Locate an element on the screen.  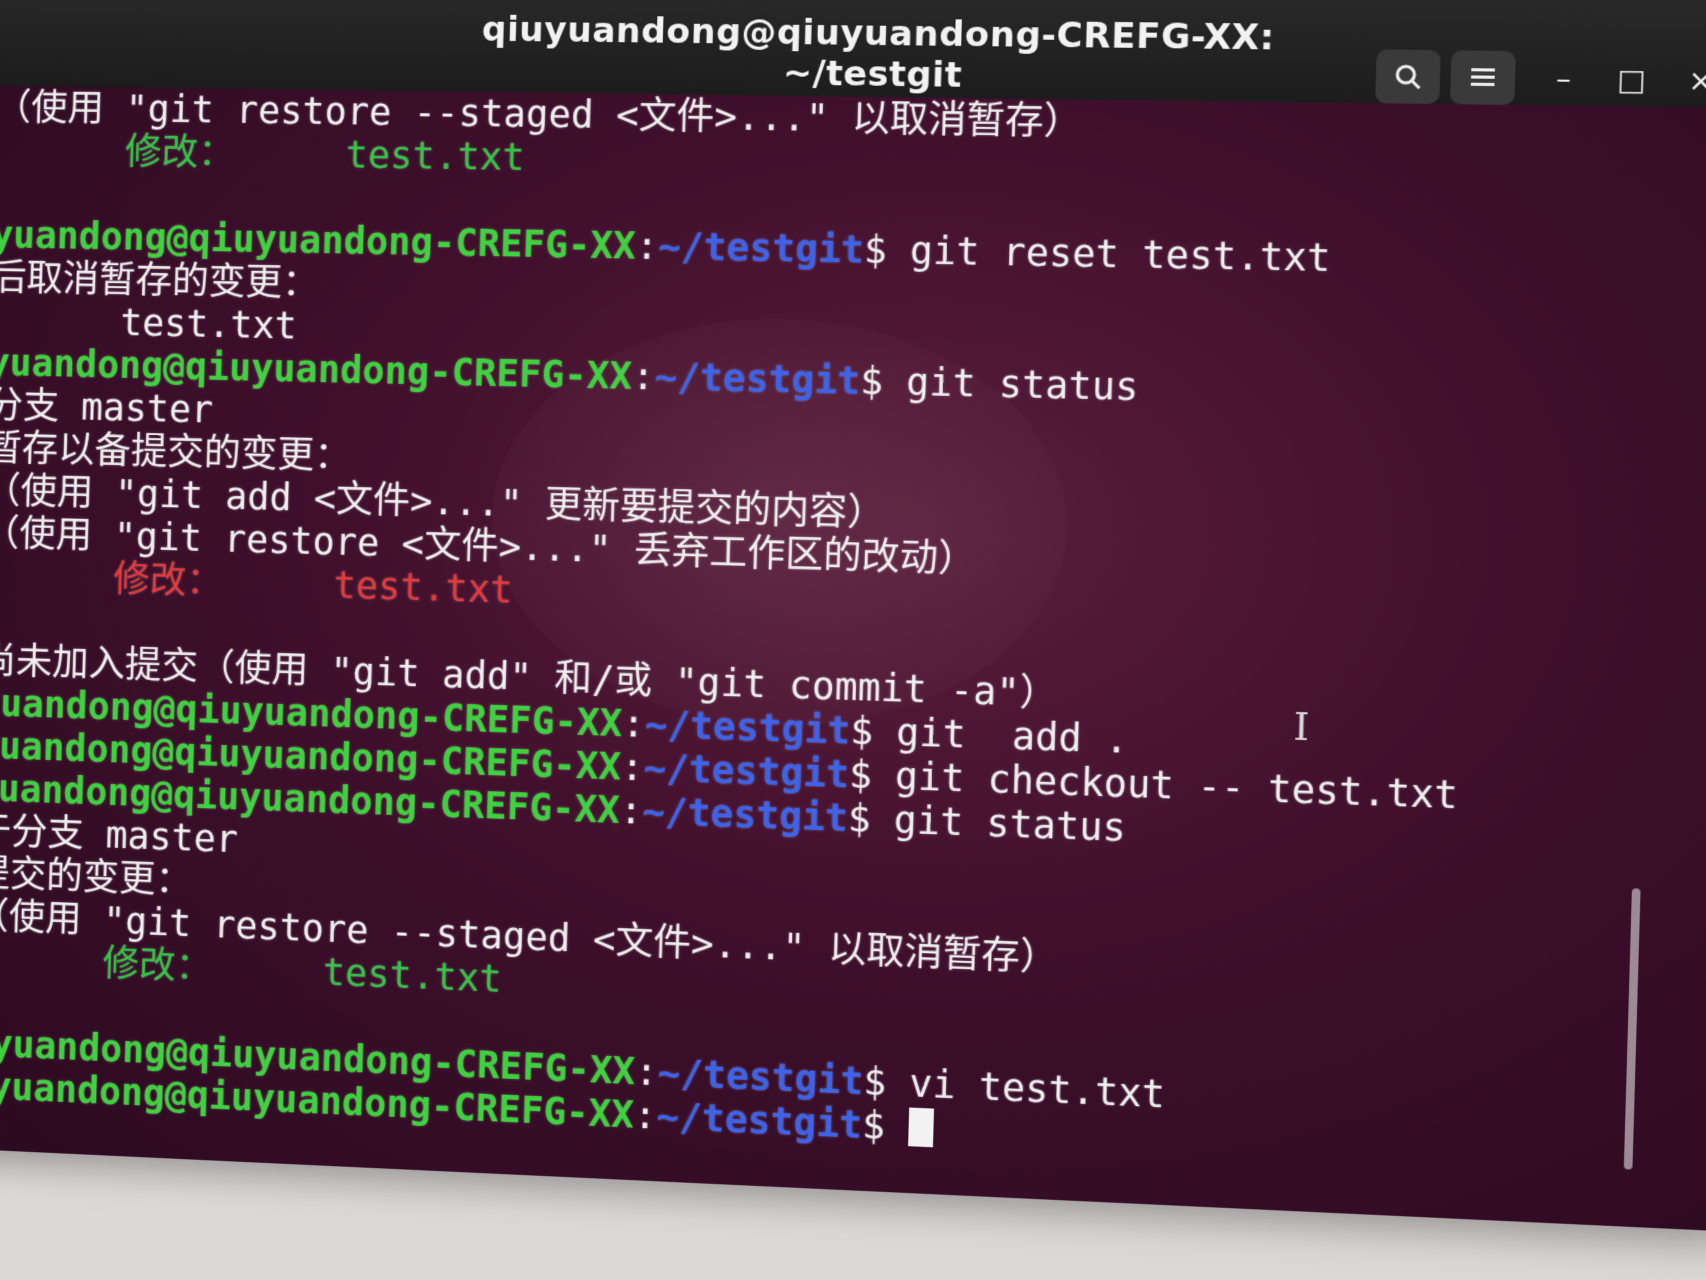
minimize-button: – is located at coordinates (1563, 78).